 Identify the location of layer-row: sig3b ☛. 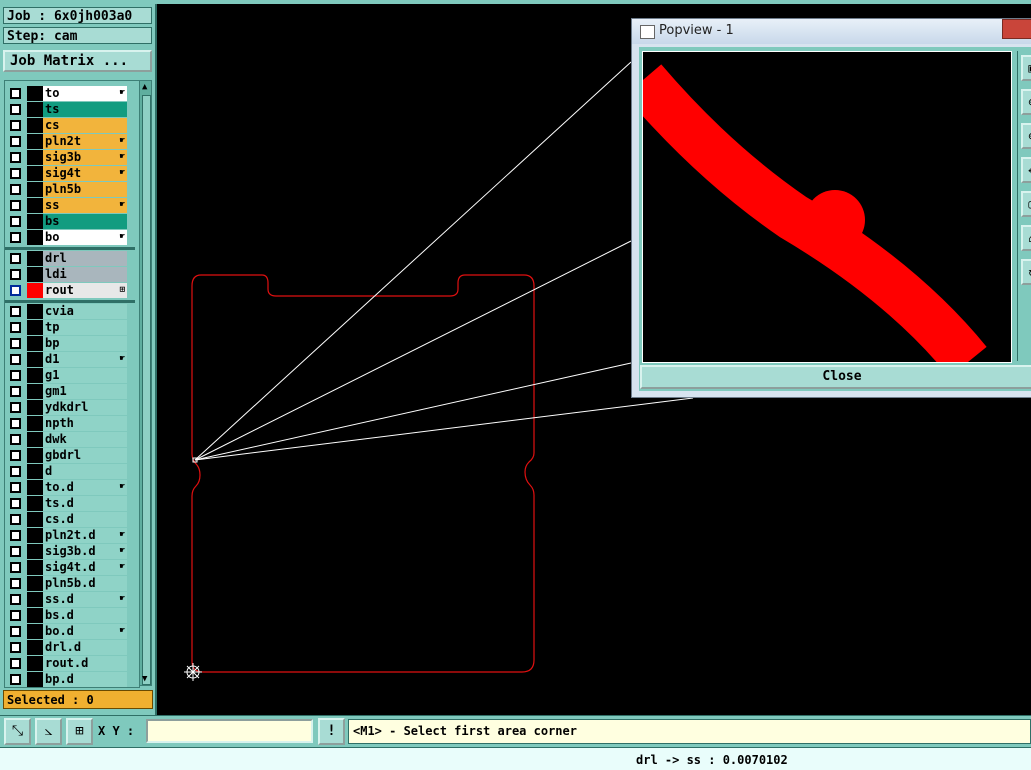
(72, 157).